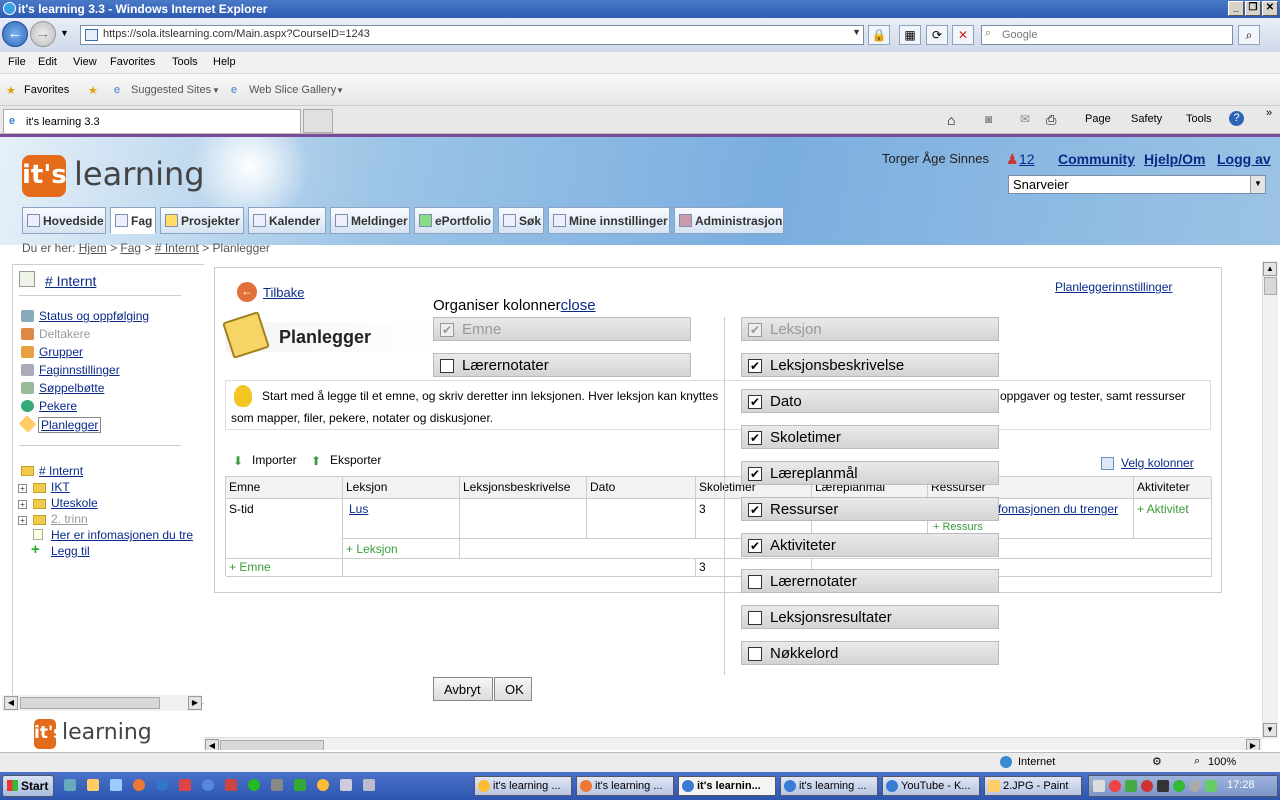 The width and height of the screenshot is (1280, 800). What do you see at coordinates (1025, 119) in the screenshot?
I see `mail-icon: ✉` at bounding box center [1025, 119].